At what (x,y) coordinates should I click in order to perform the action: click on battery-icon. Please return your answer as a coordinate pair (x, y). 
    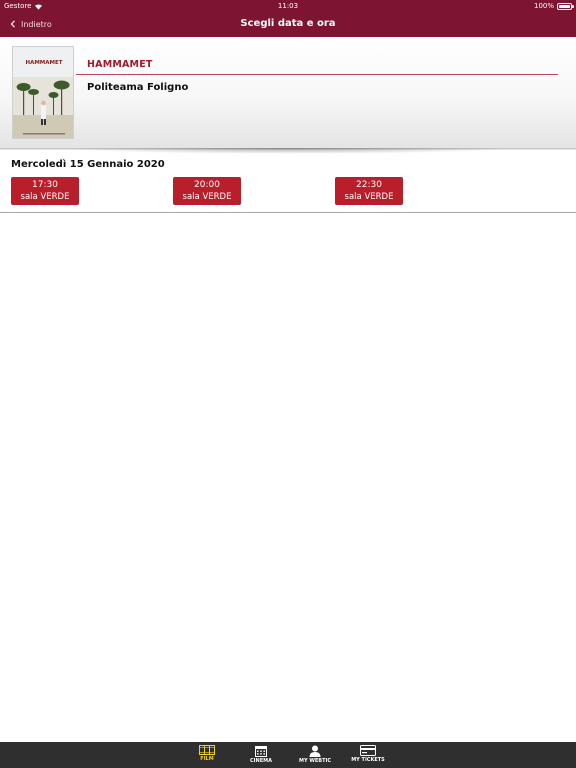
    Looking at the image, I should click on (565, 6).